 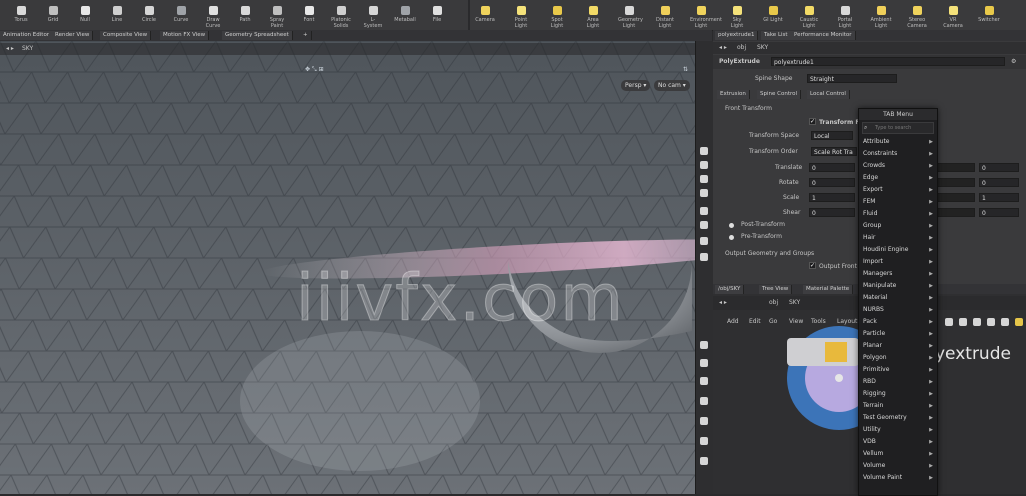 What do you see at coordinates (955, 212) in the screenshot?
I see `shear-y` at bounding box center [955, 212].